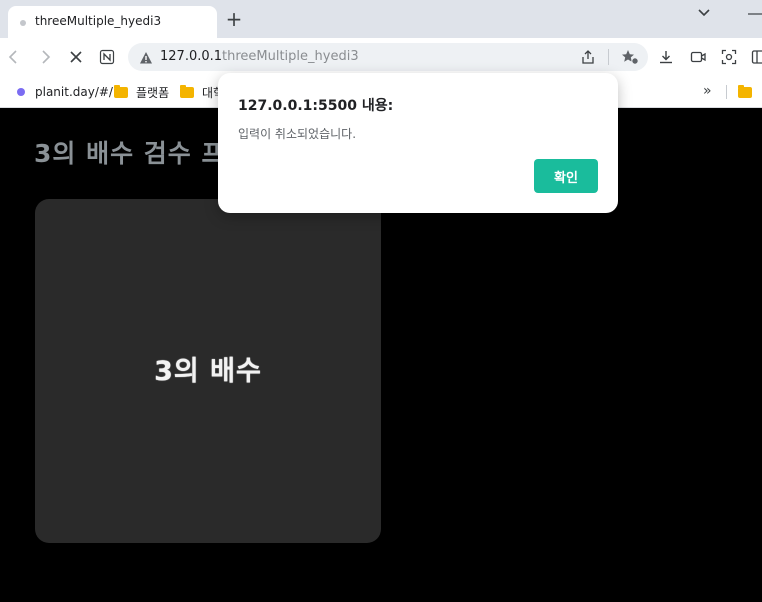  Describe the element at coordinates (14, 57) in the screenshot. I see `back-icon` at that location.